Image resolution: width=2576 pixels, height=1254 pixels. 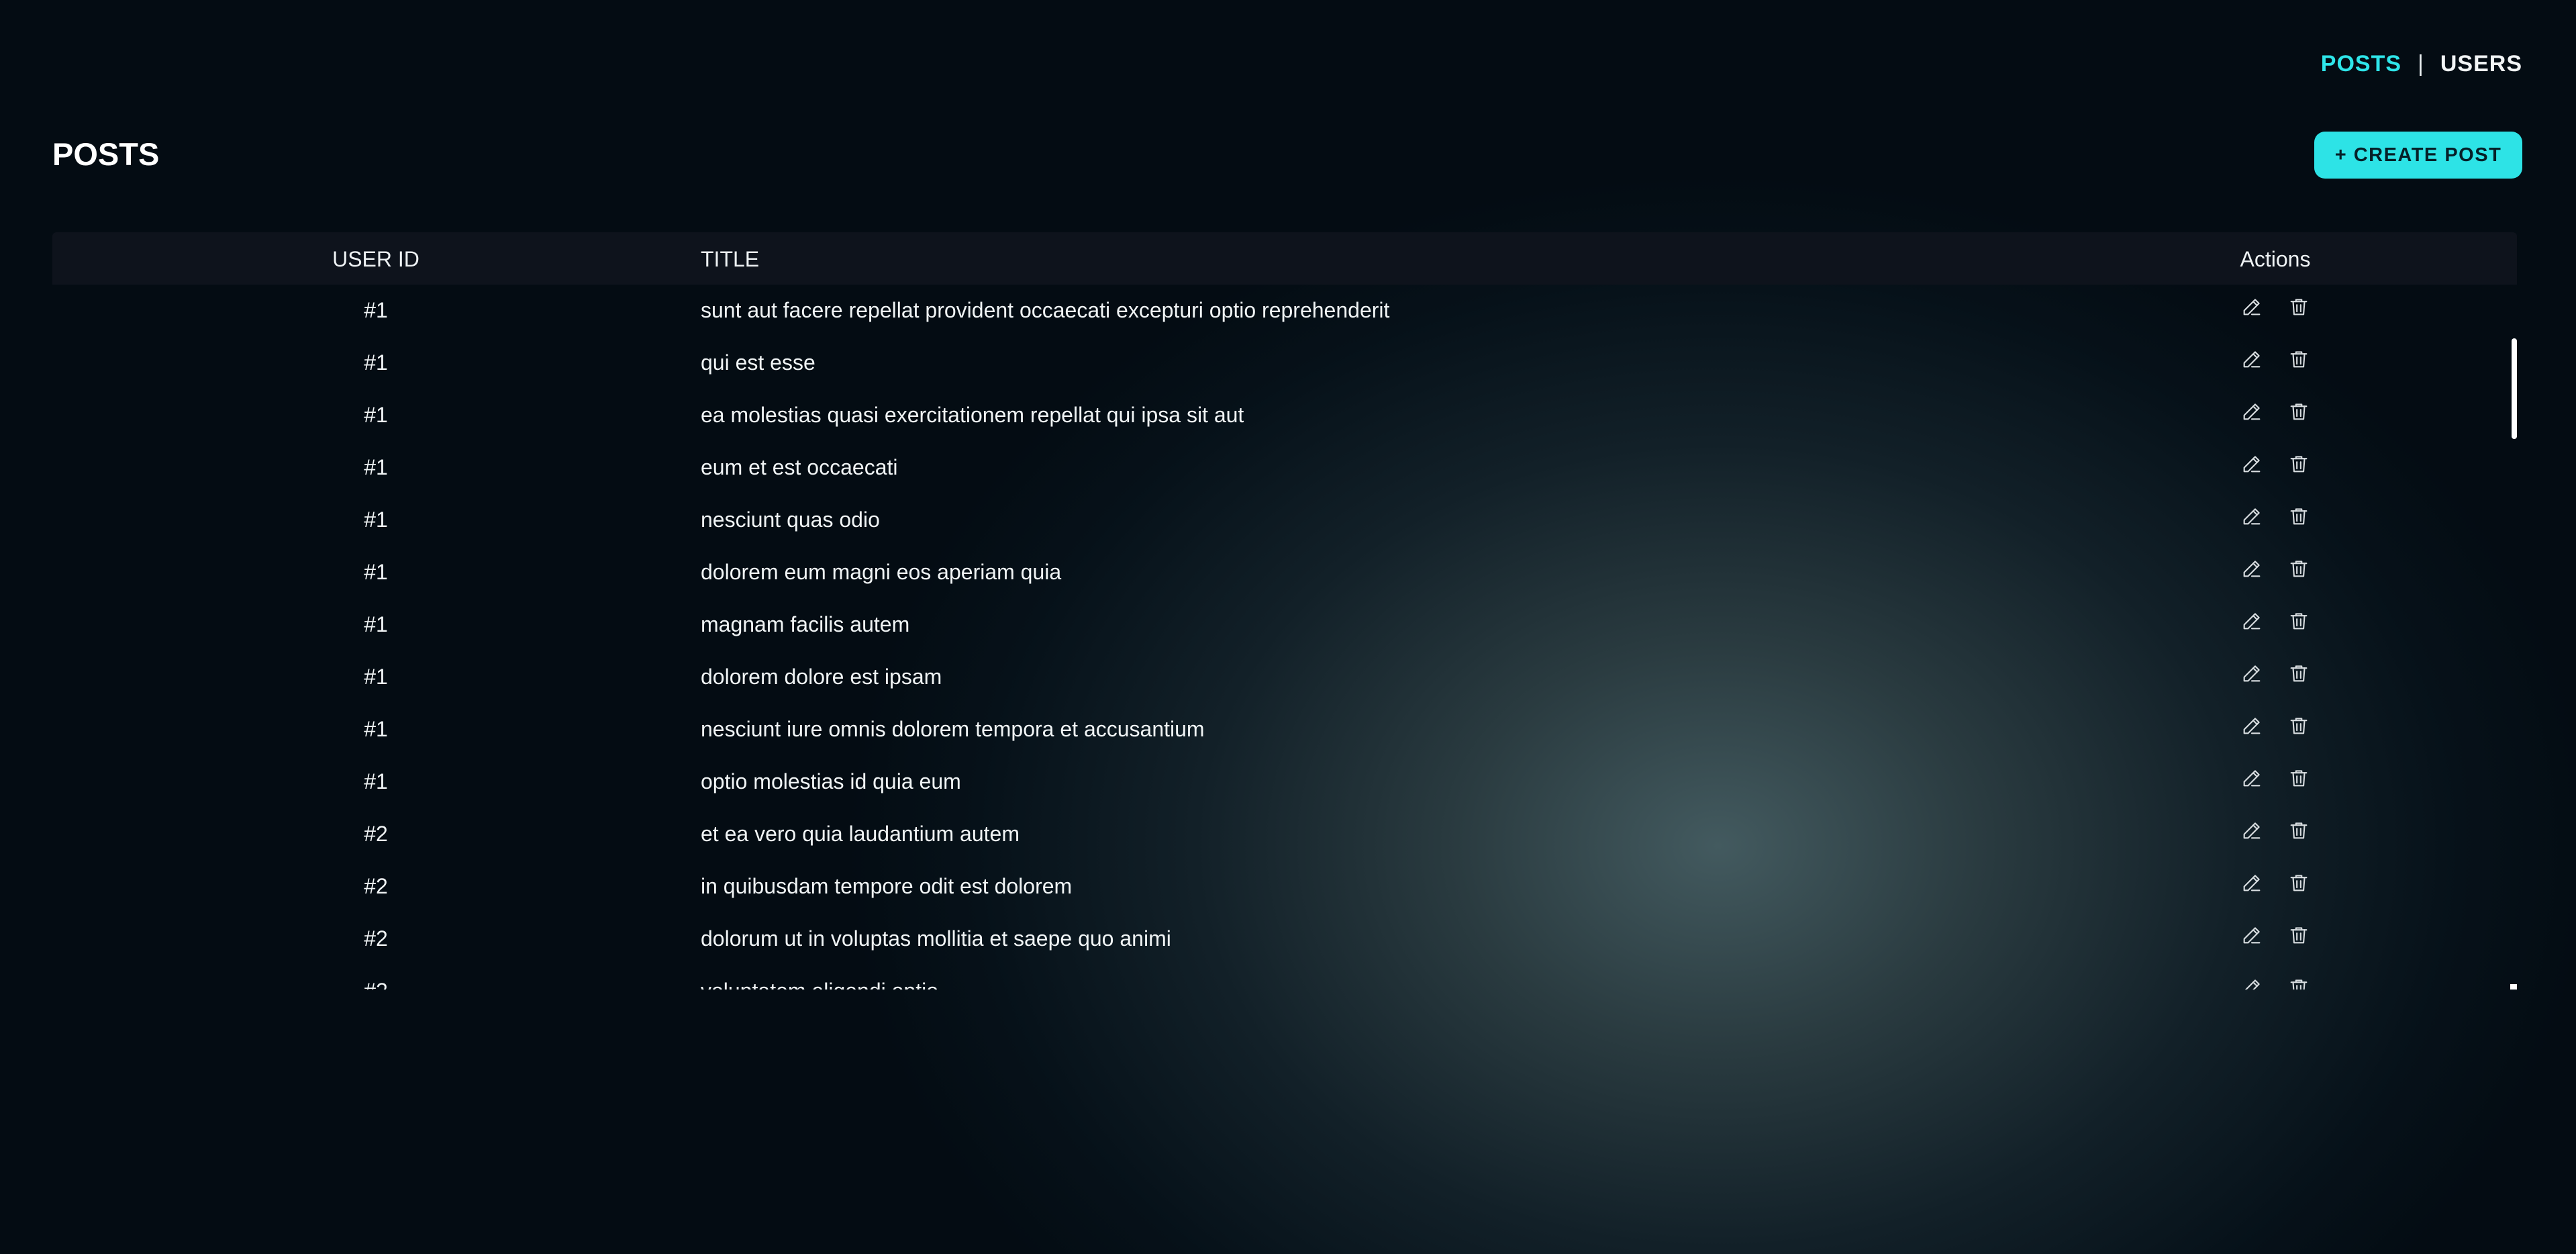 What do you see at coordinates (2361, 64) in the screenshot?
I see `nav-link-posts: POSTS` at bounding box center [2361, 64].